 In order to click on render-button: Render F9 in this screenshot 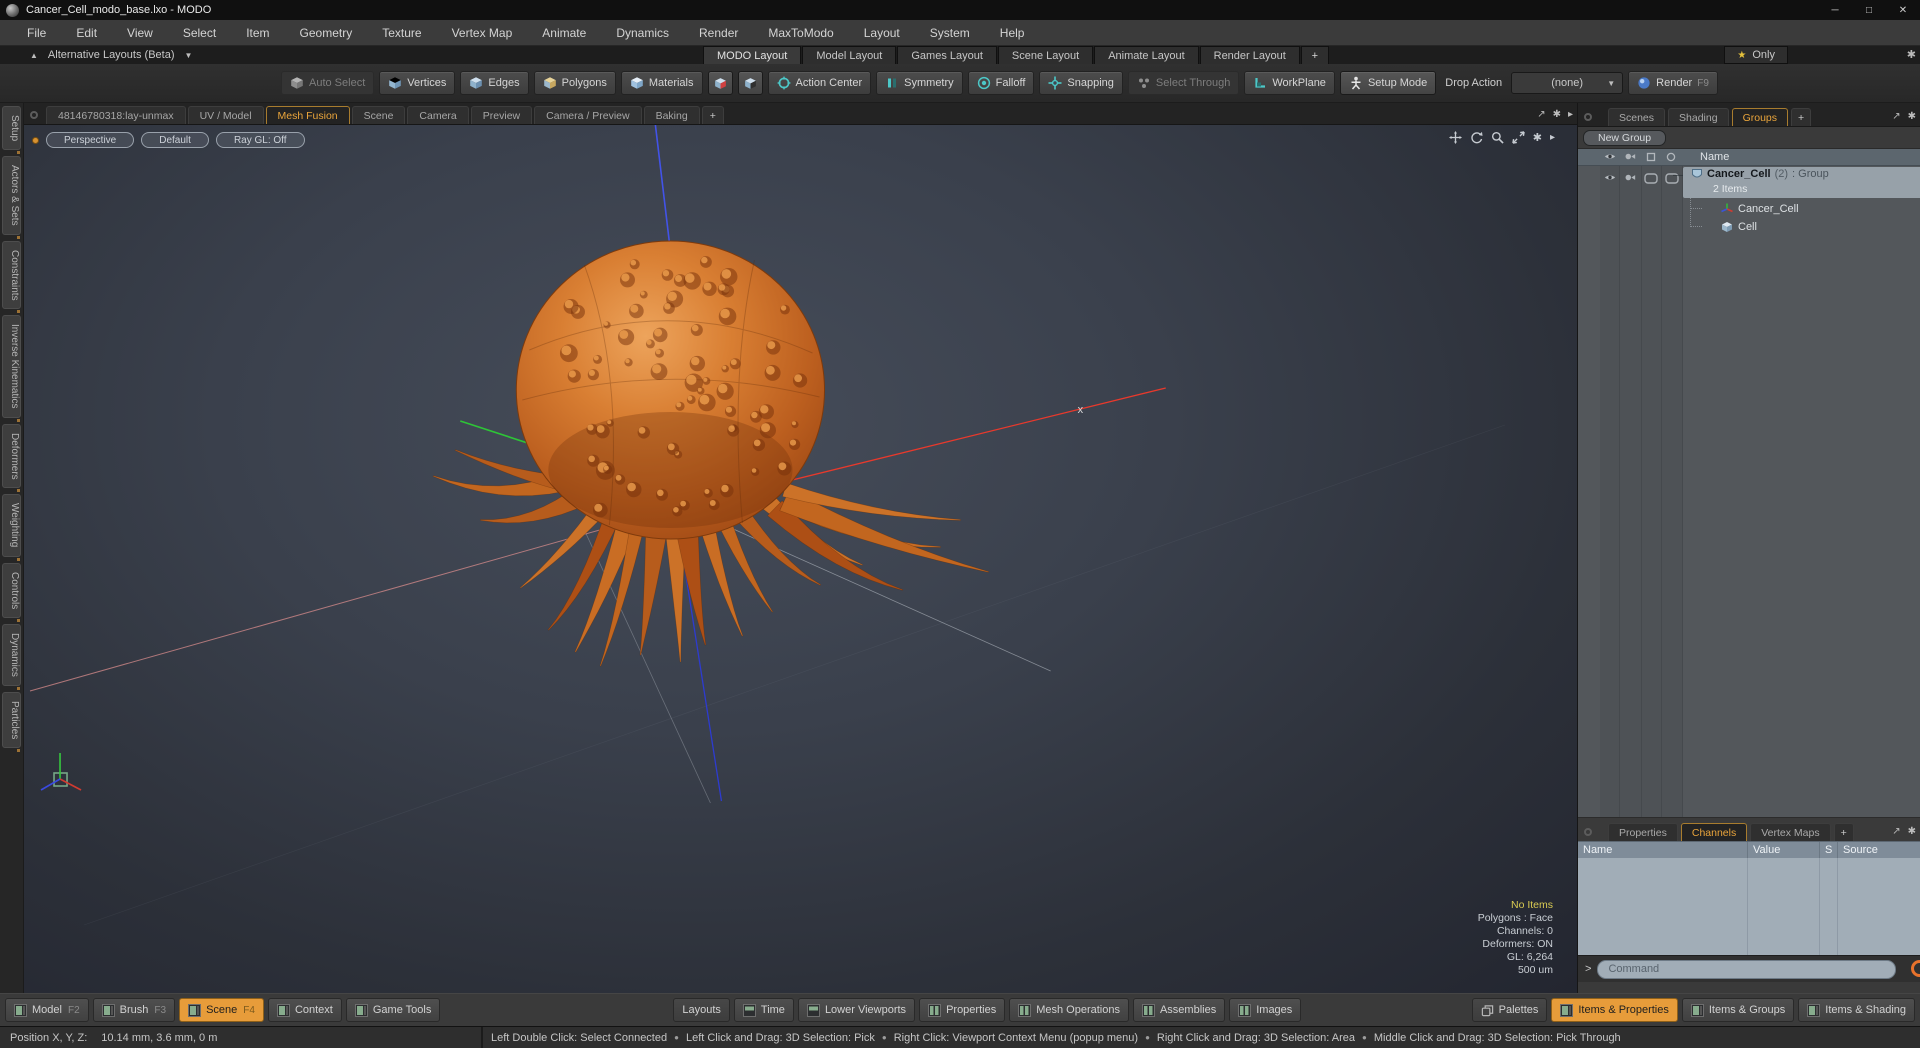, I will do `click(1673, 83)`.